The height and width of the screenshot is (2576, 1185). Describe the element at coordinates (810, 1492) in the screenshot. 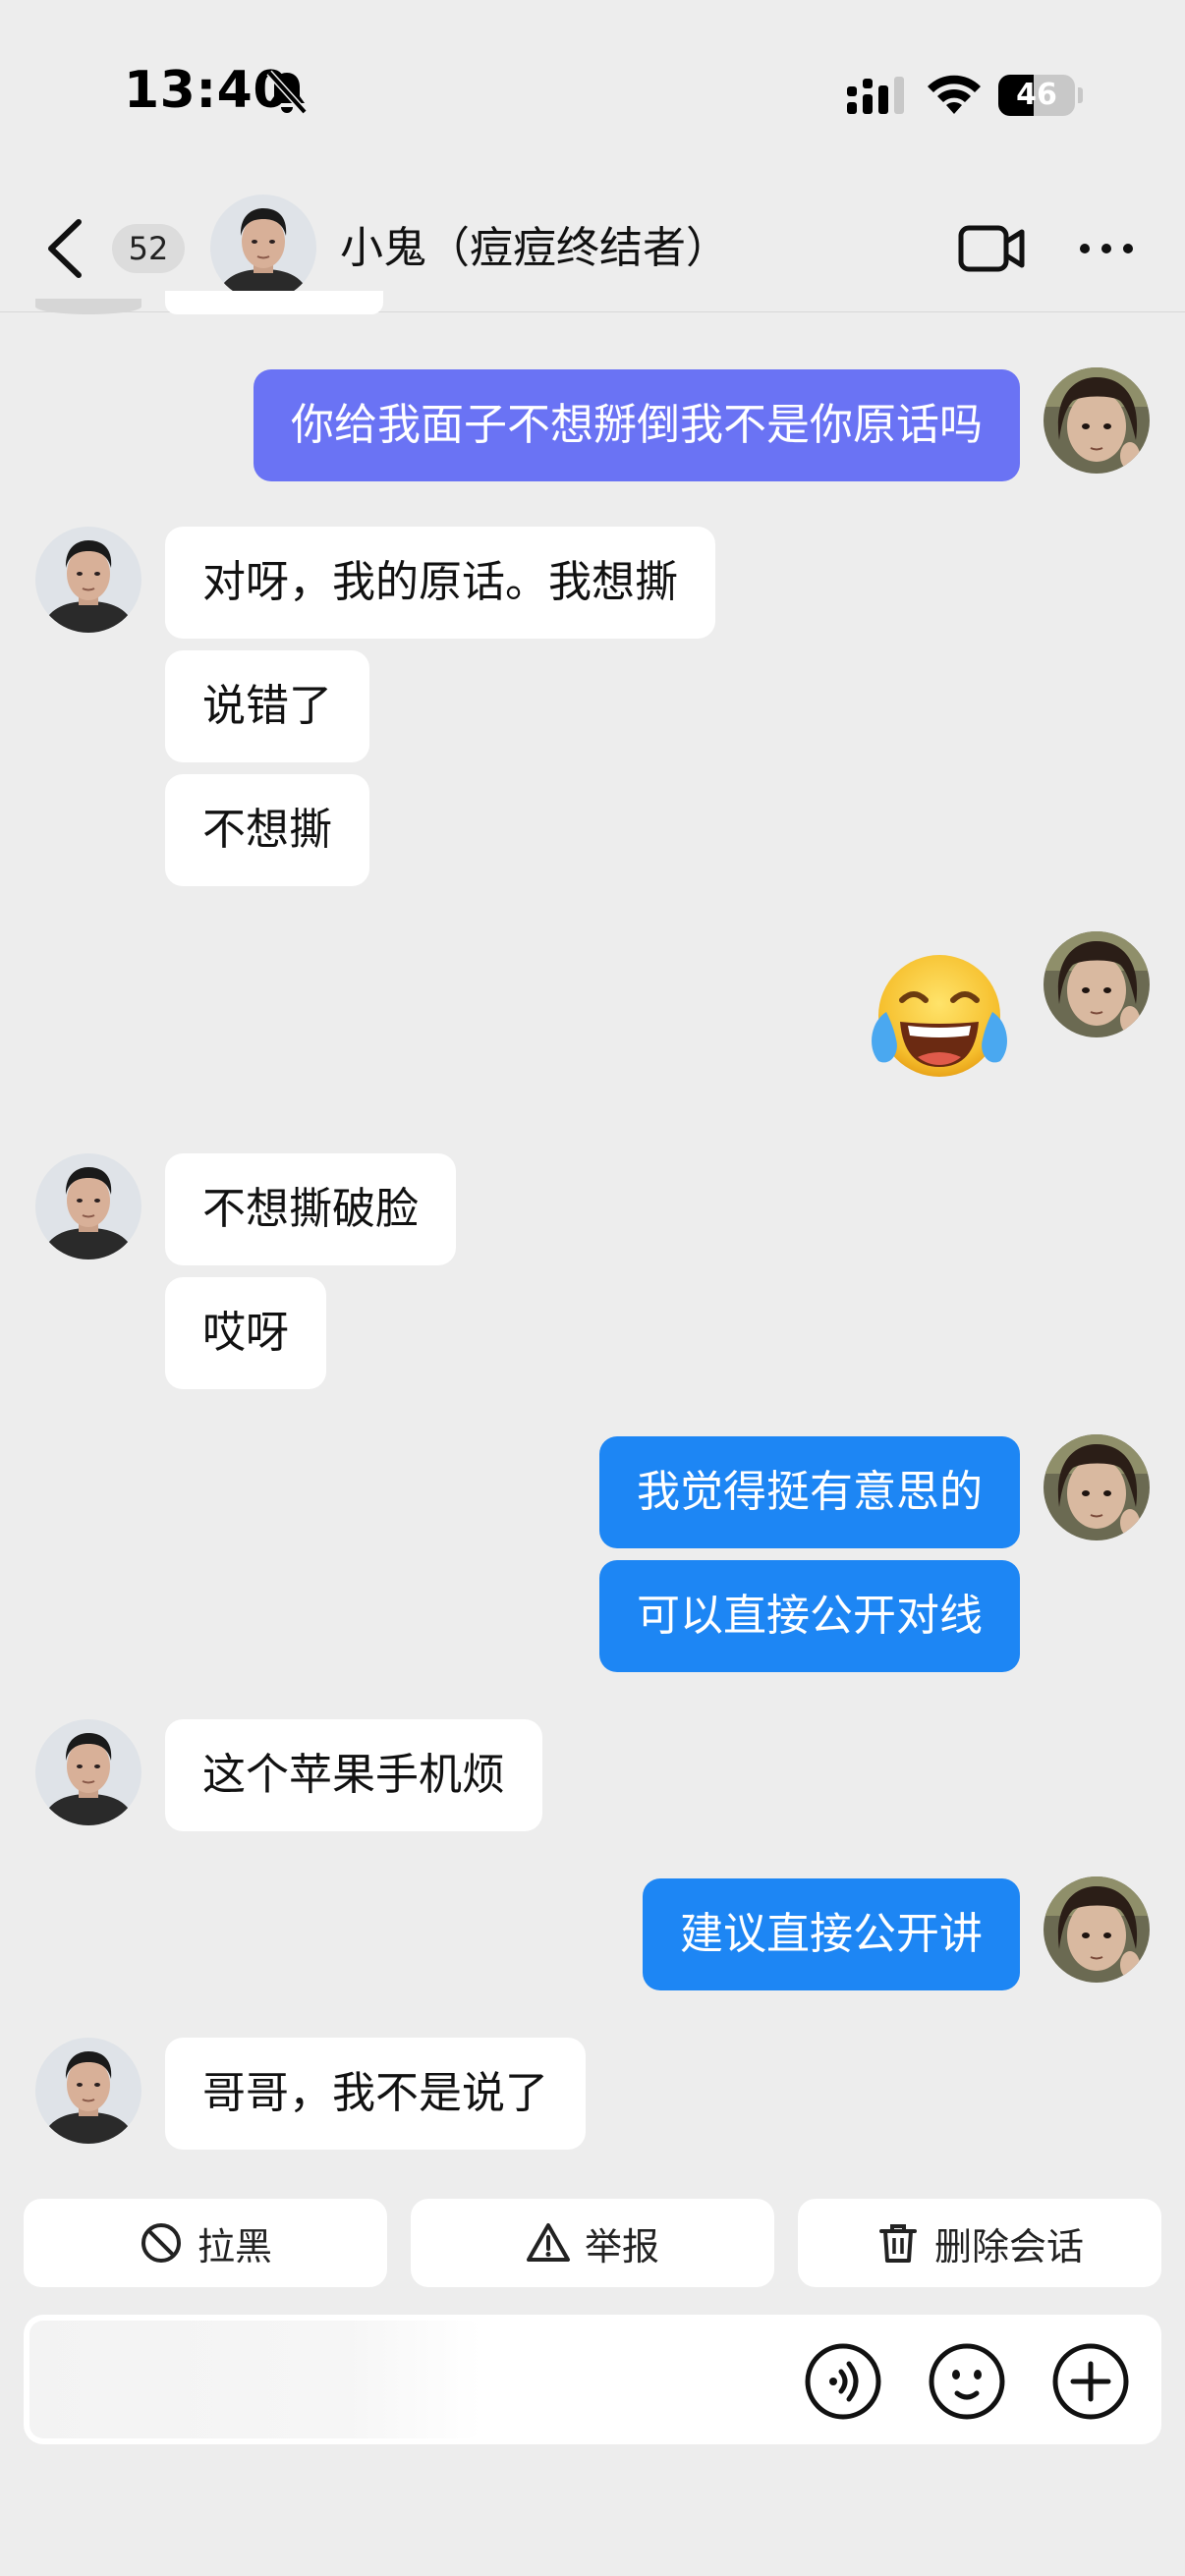

I see `outgoing-message-bubble: 我觉得挺有意思的` at that location.